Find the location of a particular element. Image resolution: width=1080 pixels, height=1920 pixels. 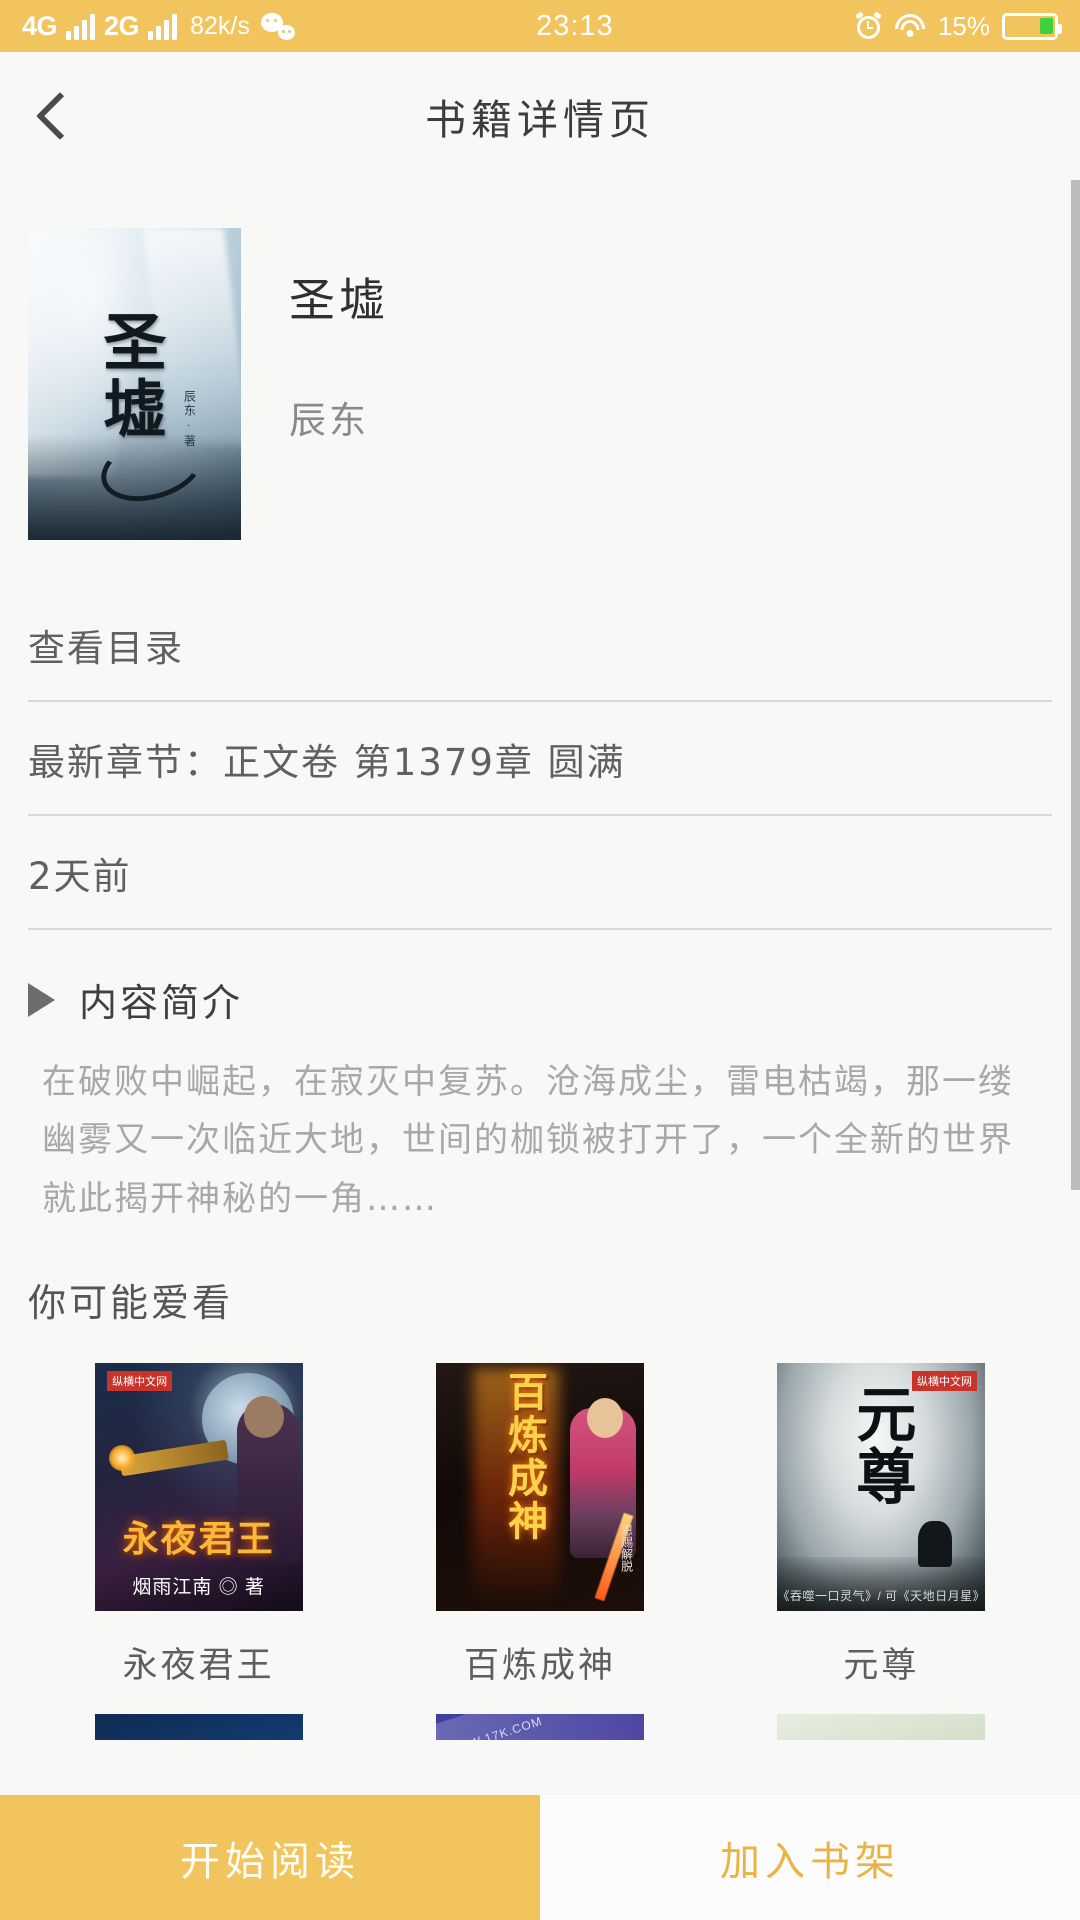

status-bar-right: 15% ✦ is located at coordinates (958, 26).